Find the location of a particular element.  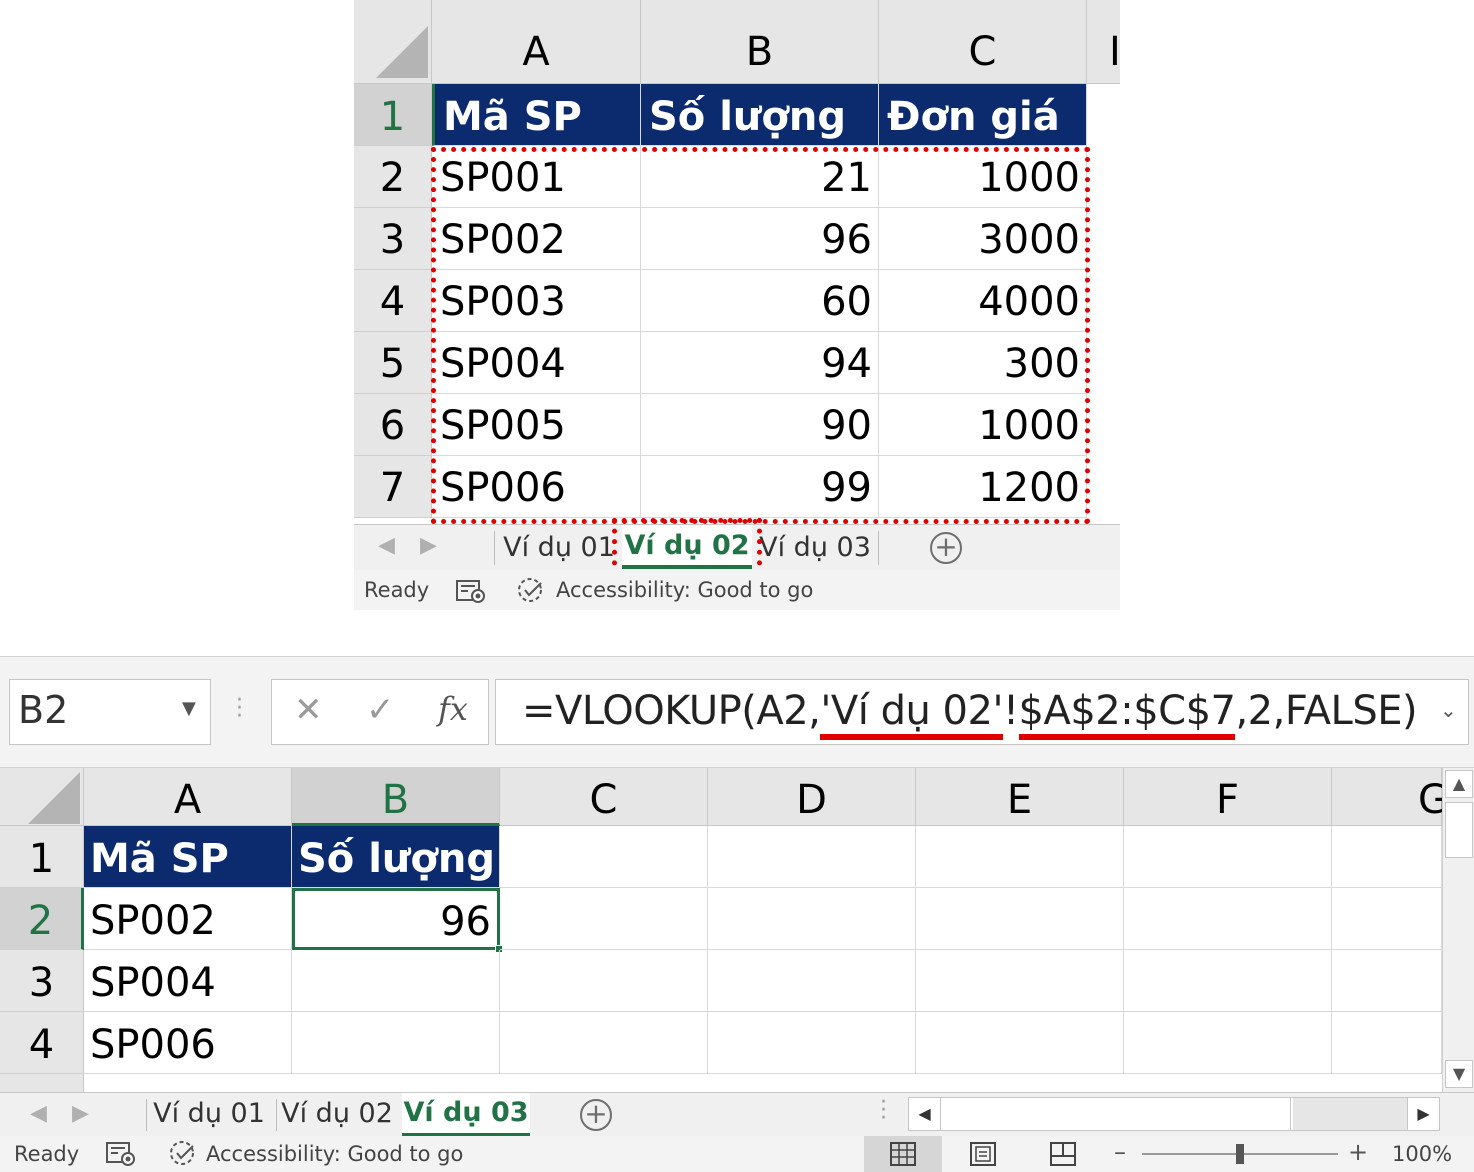

cell-a6: SP005 is located at coordinates (536, 425).